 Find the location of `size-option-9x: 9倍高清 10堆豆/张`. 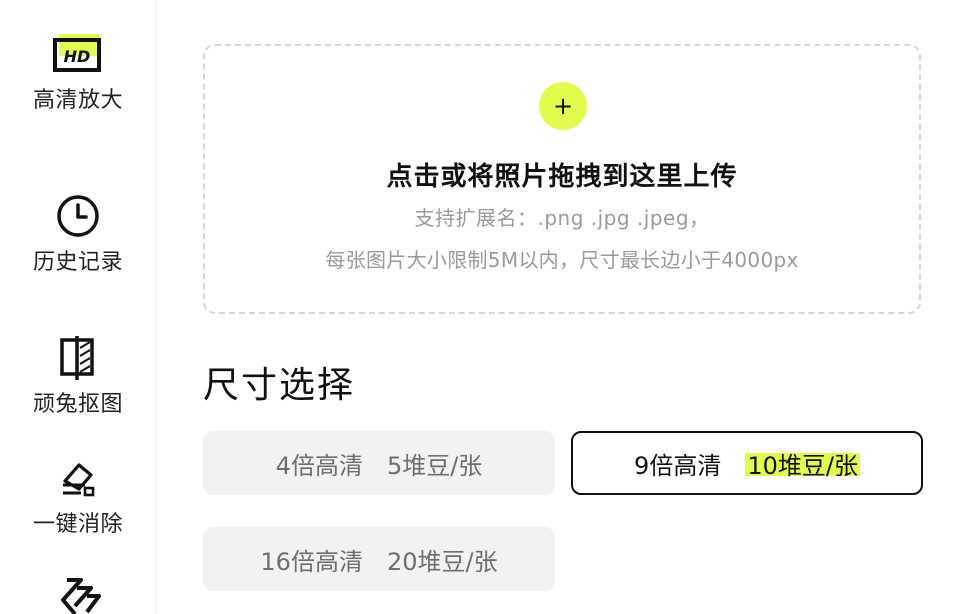

size-option-9x: 9倍高清 10堆豆/张 is located at coordinates (747, 463).